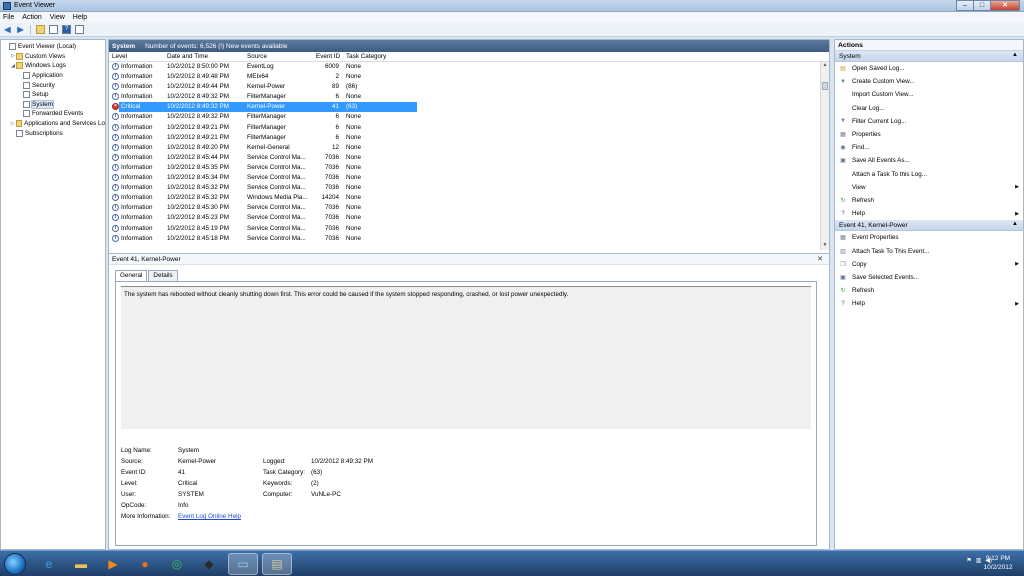 This screenshot has height=576, width=1024. I want to click on cell-id: 7036, so click(331, 178).